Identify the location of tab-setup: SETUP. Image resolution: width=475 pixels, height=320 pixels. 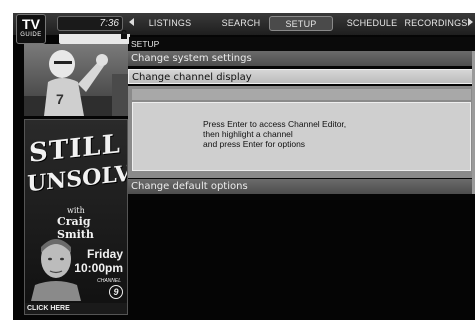
(301, 23).